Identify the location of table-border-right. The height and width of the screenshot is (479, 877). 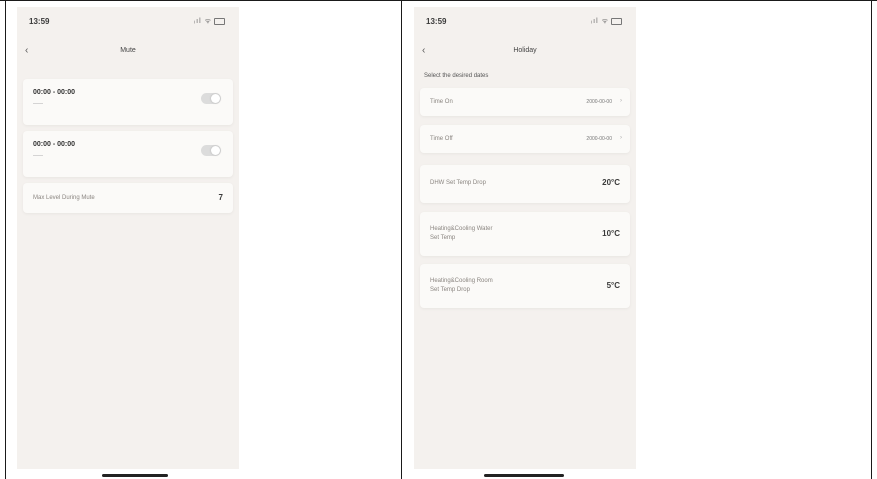
(871, 239).